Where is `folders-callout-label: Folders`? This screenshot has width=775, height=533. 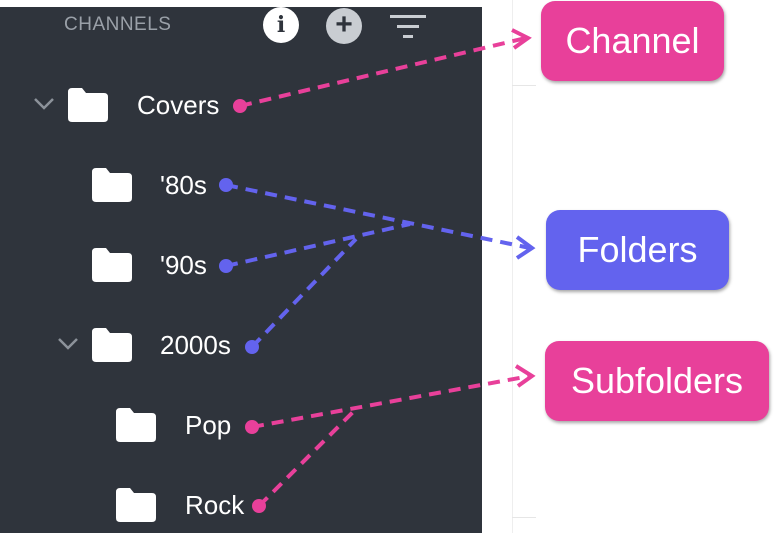
folders-callout-label: Folders is located at coordinates (637, 249).